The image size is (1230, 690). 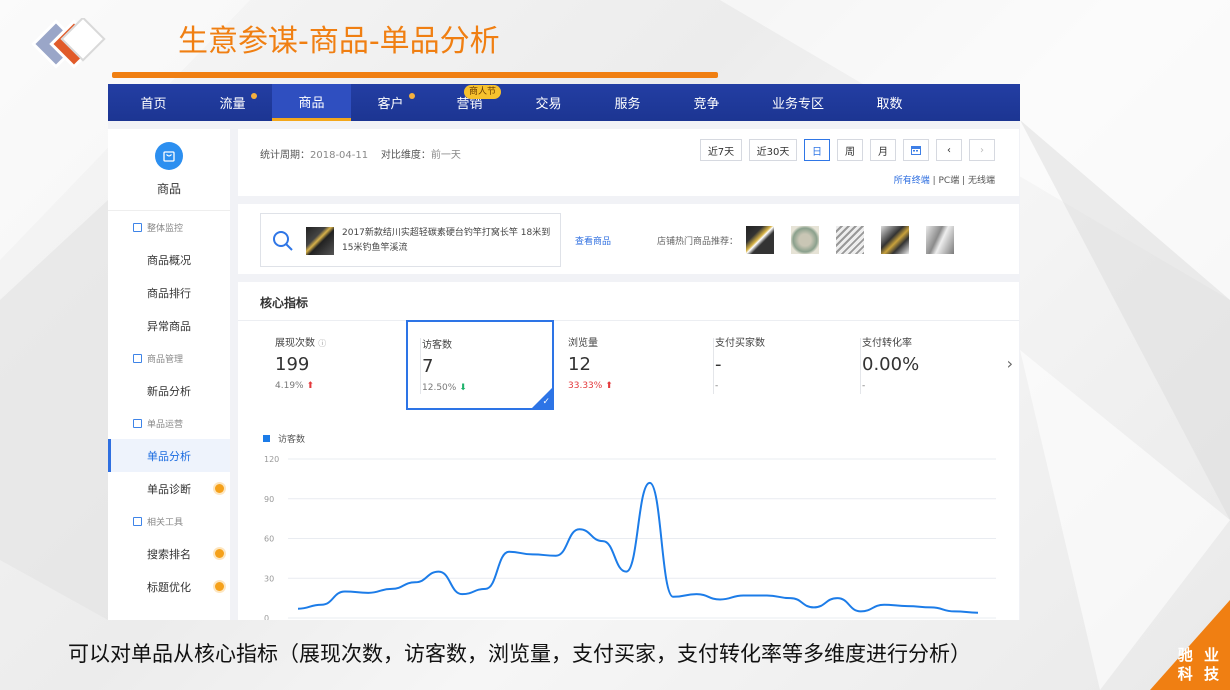 What do you see at coordinates (773, 150) in the screenshot?
I see `last-30-days-button: 近30天` at bounding box center [773, 150].